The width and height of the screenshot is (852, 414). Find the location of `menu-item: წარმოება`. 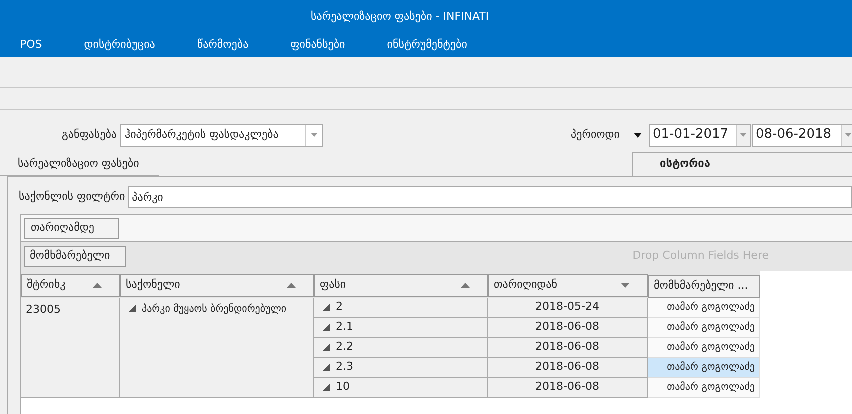

menu-item: წარმოება is located at coordinates (223, 45).